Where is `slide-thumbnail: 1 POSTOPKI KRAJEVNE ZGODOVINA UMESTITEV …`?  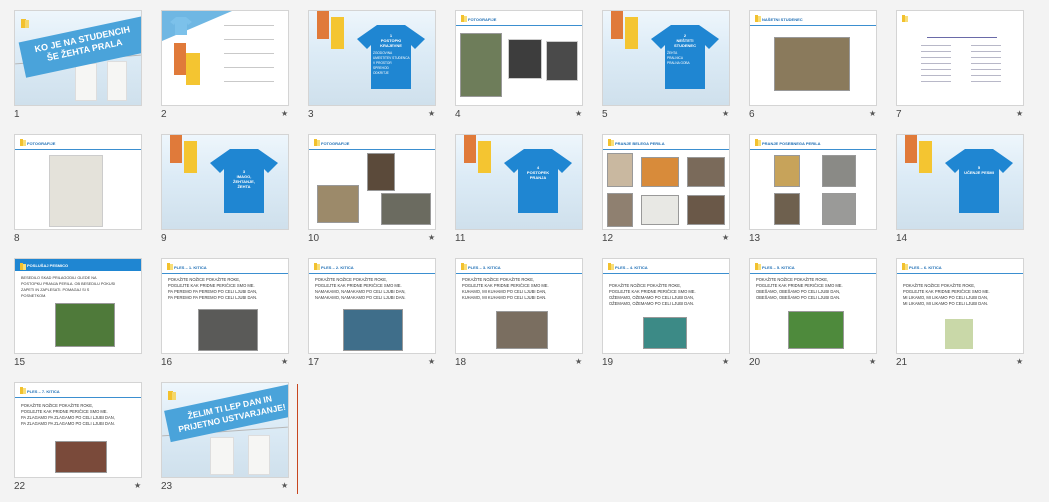
slide-thumbnail: 1 POSTOPKI KRAJEVNE ZGODOVINA UMESTITEV … is located at coordinates (372, 58).